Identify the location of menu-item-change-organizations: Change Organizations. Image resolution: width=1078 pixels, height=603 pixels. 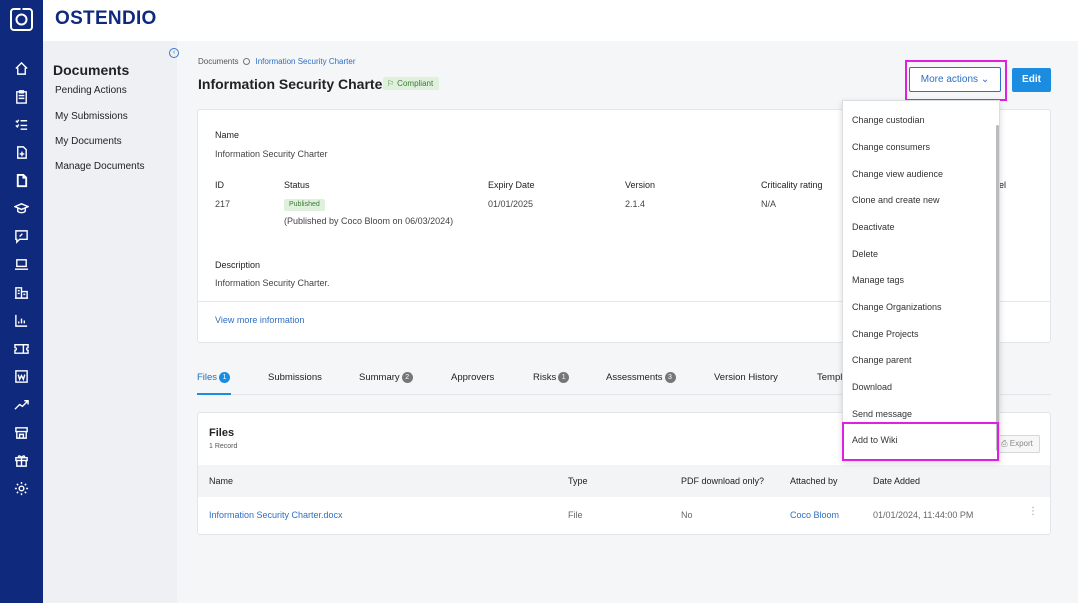
(897, 307).